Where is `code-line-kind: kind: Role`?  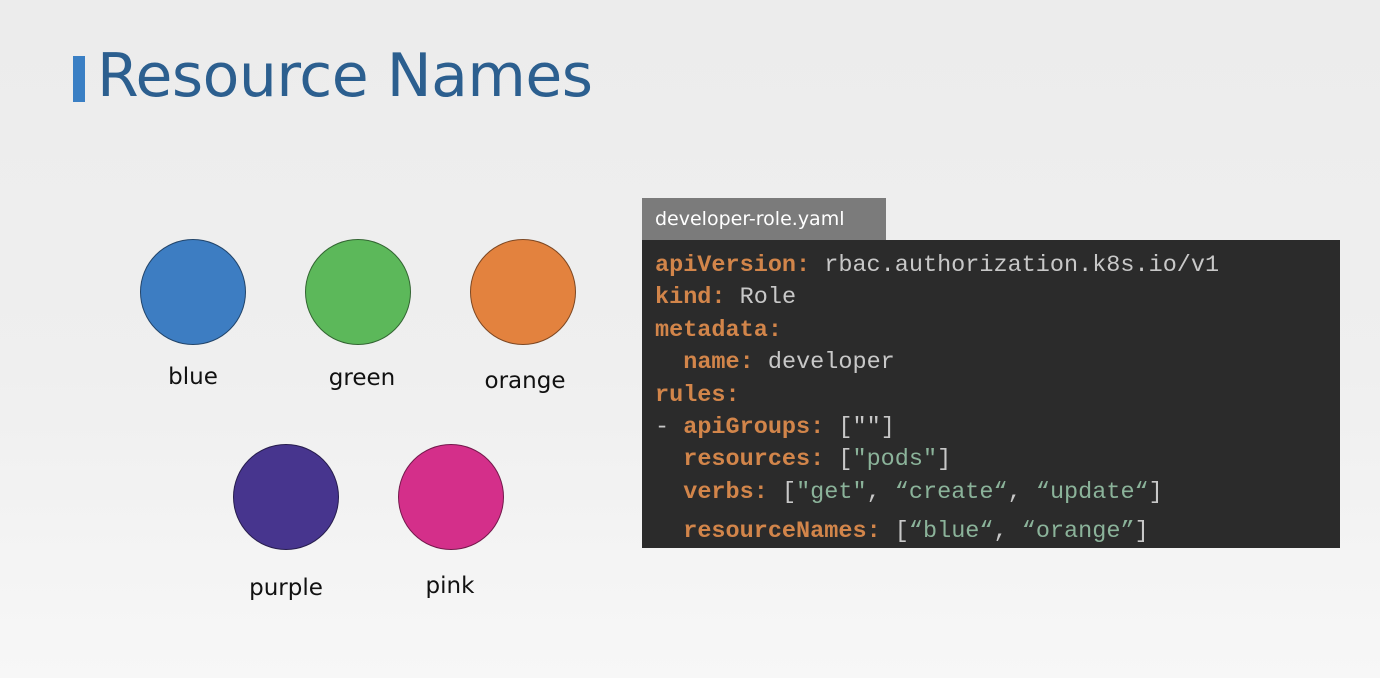
code-line-kind: kind: Role is located at coordinates (726, 298).